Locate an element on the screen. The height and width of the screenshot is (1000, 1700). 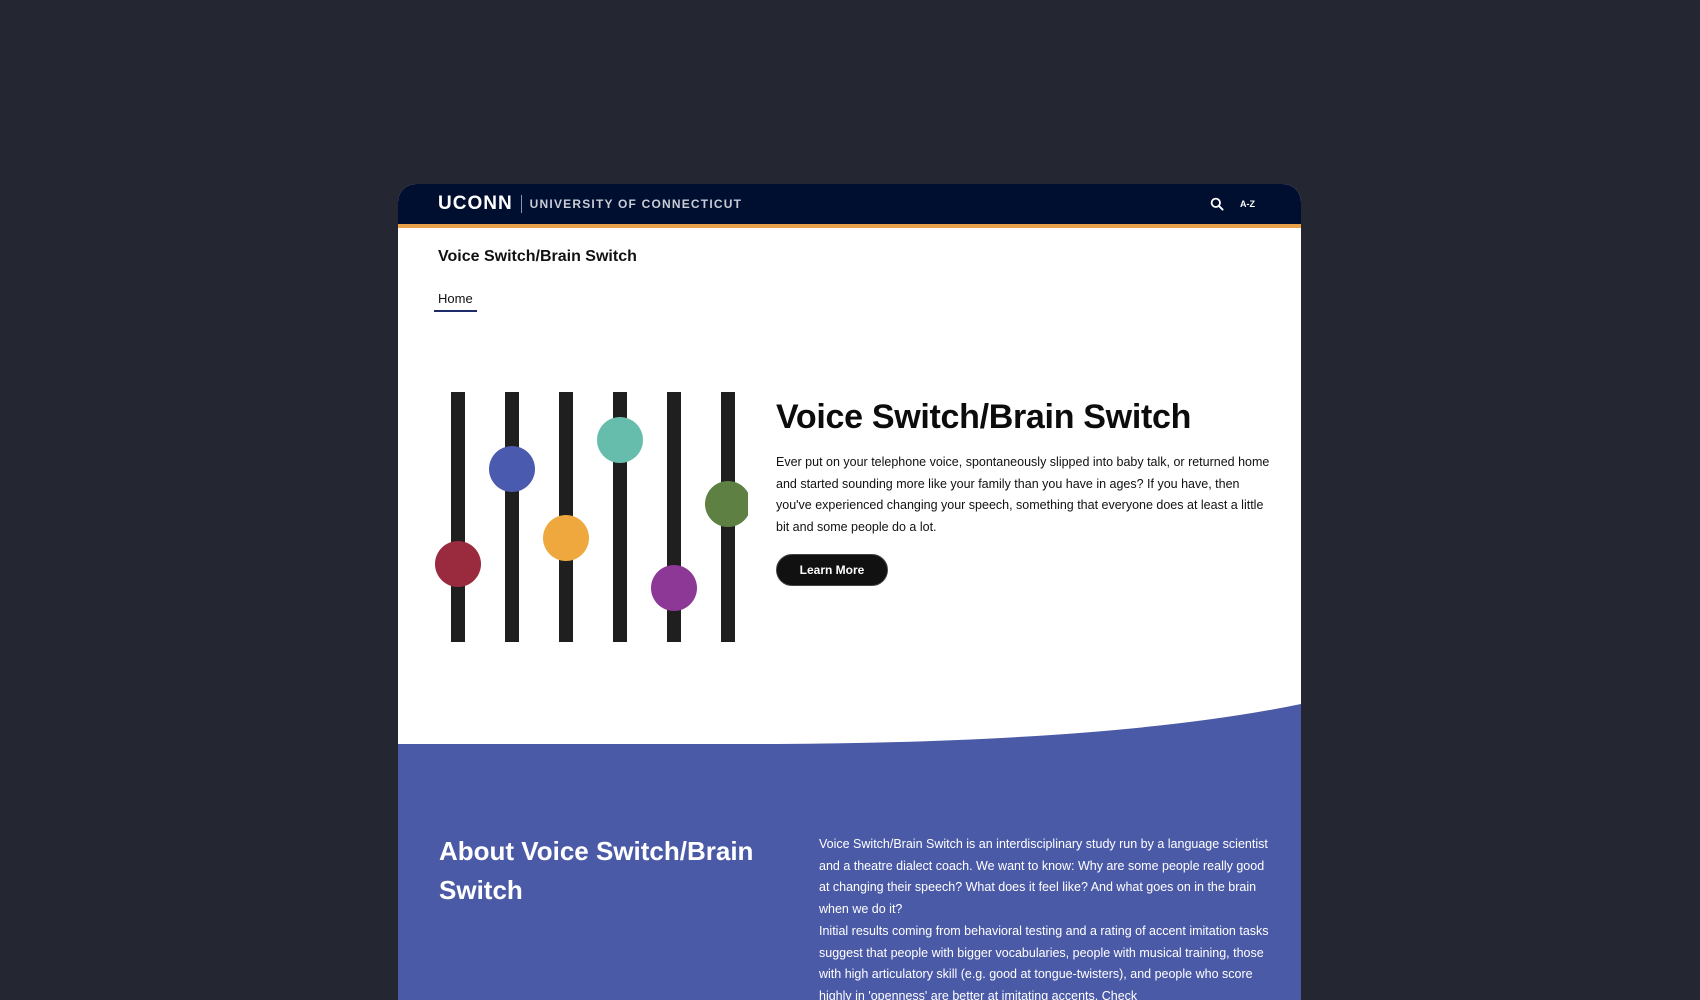
uconn-logo: UCONN UNIVERSITY OF CONNECTICUT is located at coordinates (590, 203).